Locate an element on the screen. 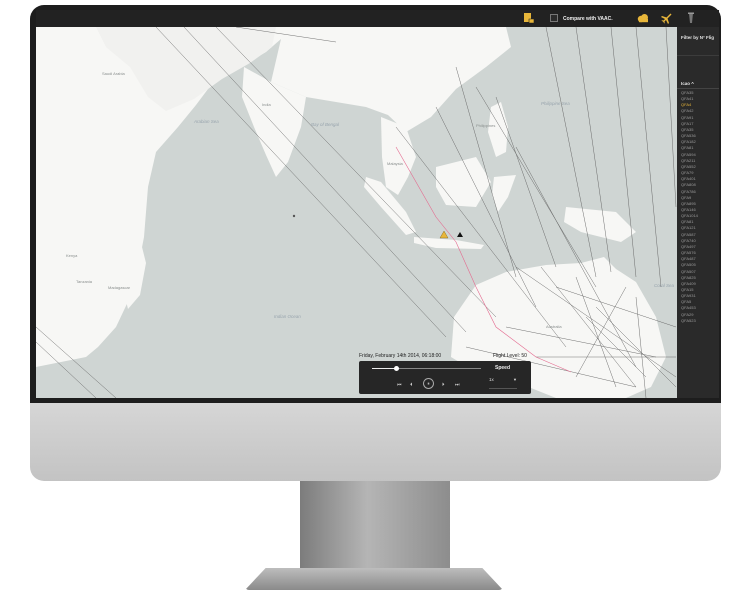  airplane-icon is located at coordinates (666, 18).